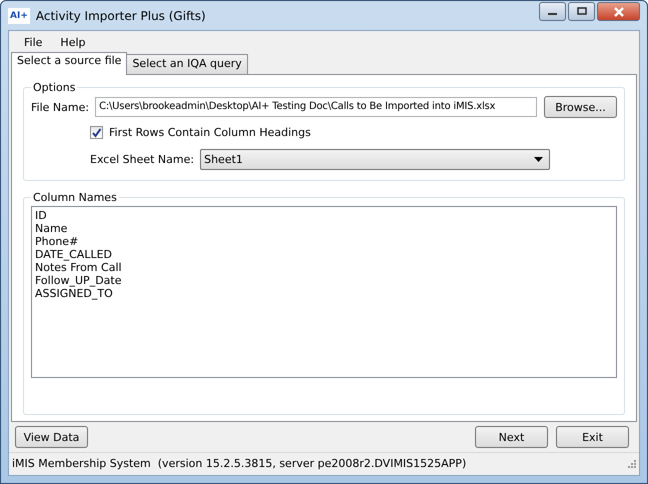 The image size is (648, 484). Describe the element at coordinates (324, 293) in the screenshot. I see `list-item: ASSIGNED_TO` at that location.